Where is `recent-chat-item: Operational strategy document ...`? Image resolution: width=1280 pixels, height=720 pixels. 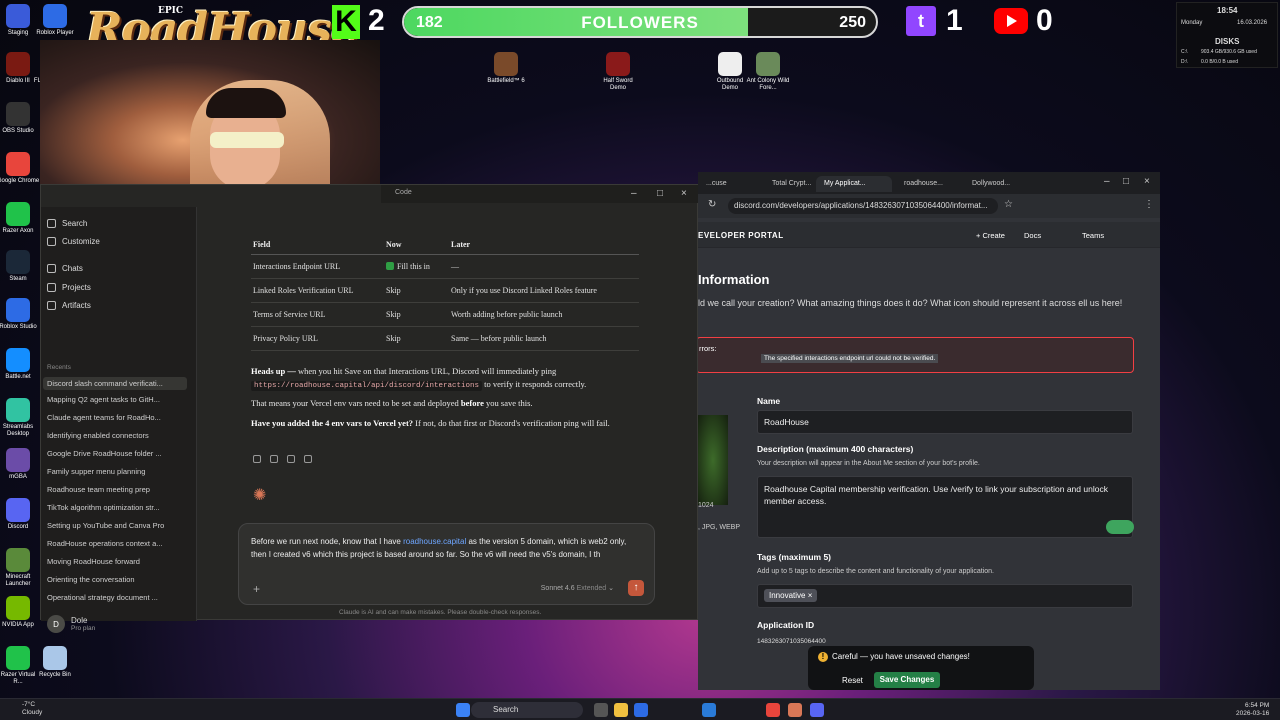
recent-chat-item: Operational strategy document ... is located at coordinates (117, 597).